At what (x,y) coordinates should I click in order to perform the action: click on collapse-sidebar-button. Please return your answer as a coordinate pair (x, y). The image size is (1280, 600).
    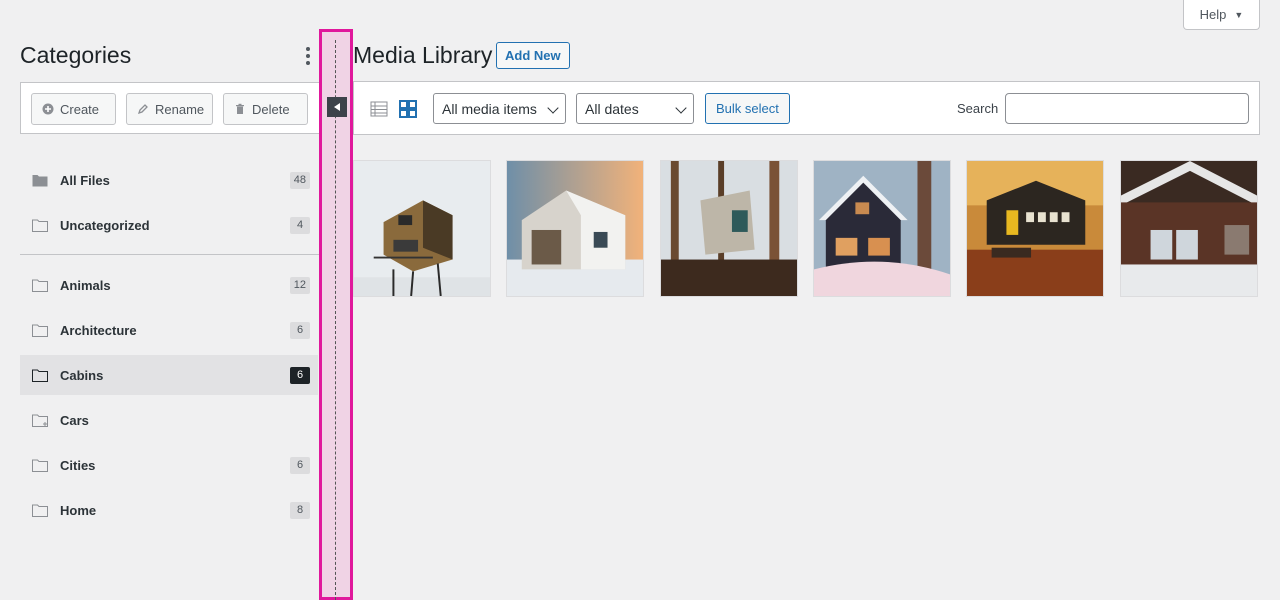
    Looking at the image, I should click on (337, 107).